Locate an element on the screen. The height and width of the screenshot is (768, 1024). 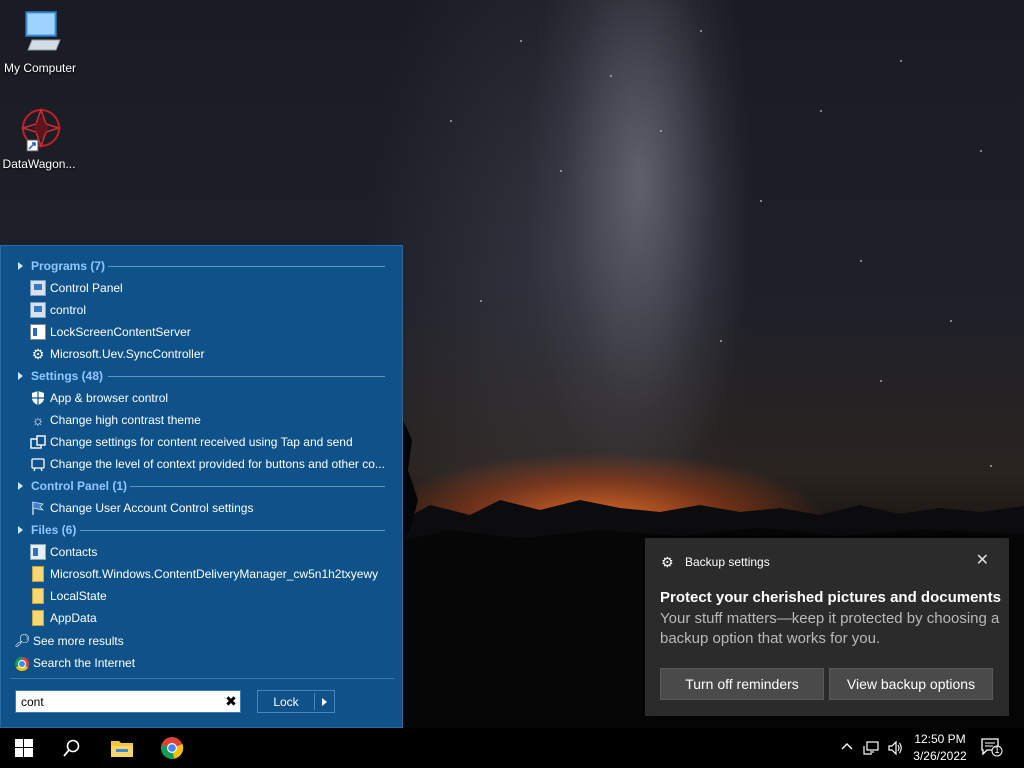
file-explorer-button is located at coordinates (122, 748).